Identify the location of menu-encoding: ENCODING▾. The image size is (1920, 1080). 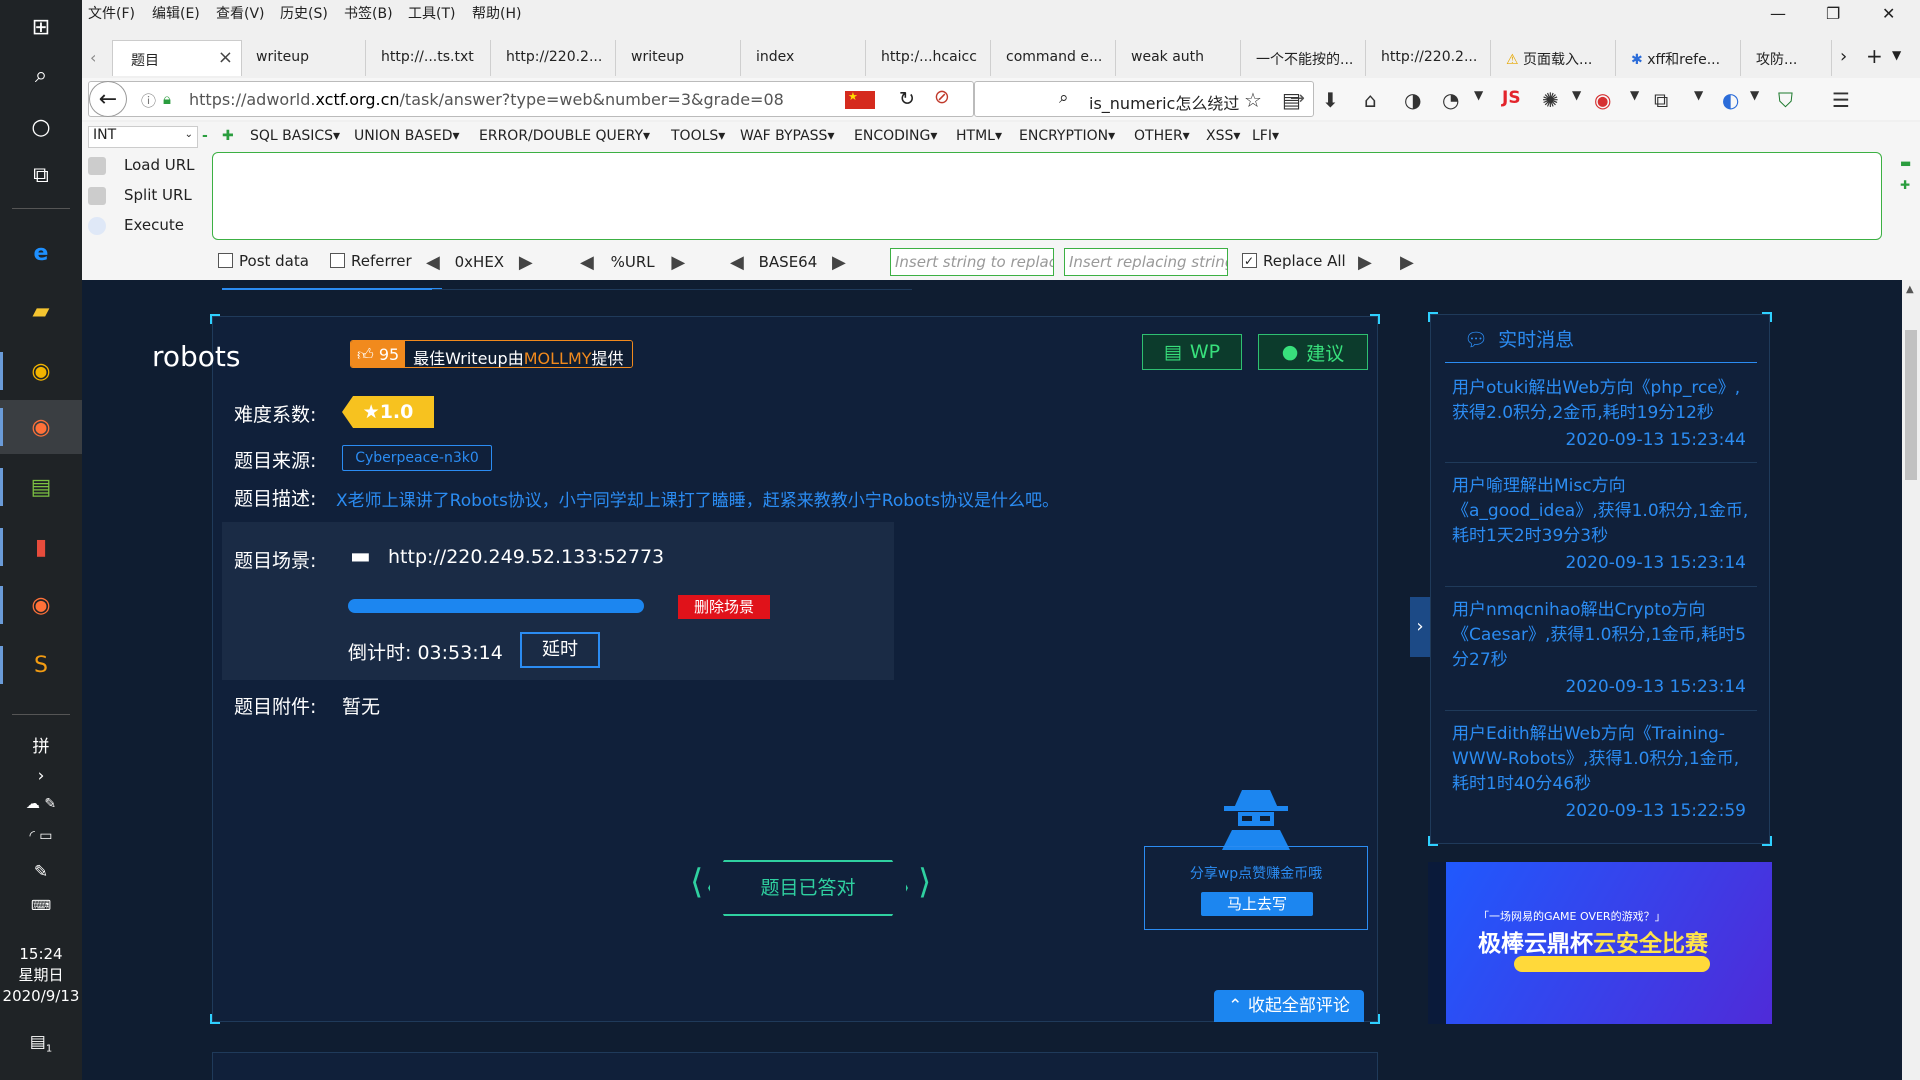
(895, 136).